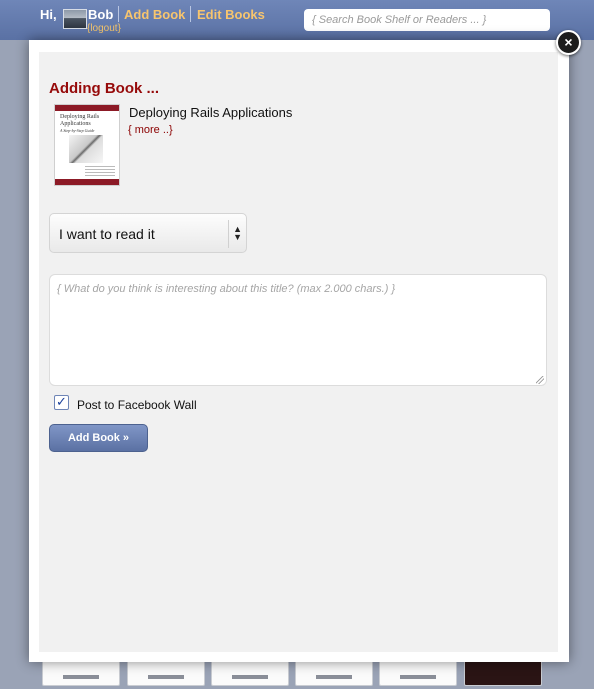  What do you see at coordinates (150, 130) in the screenshot?
I see `more-link: { more ..}` at bounding box center [150, 130].